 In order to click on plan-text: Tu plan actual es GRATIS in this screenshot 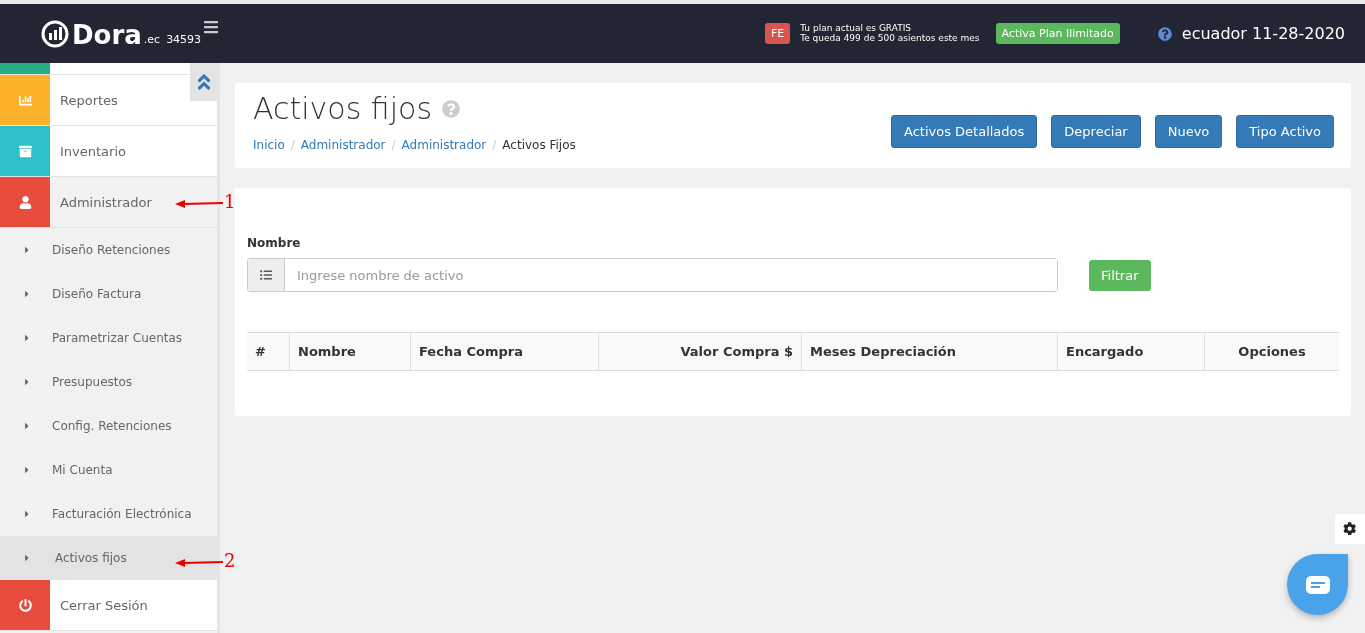, I will do `click(856, 28)`.